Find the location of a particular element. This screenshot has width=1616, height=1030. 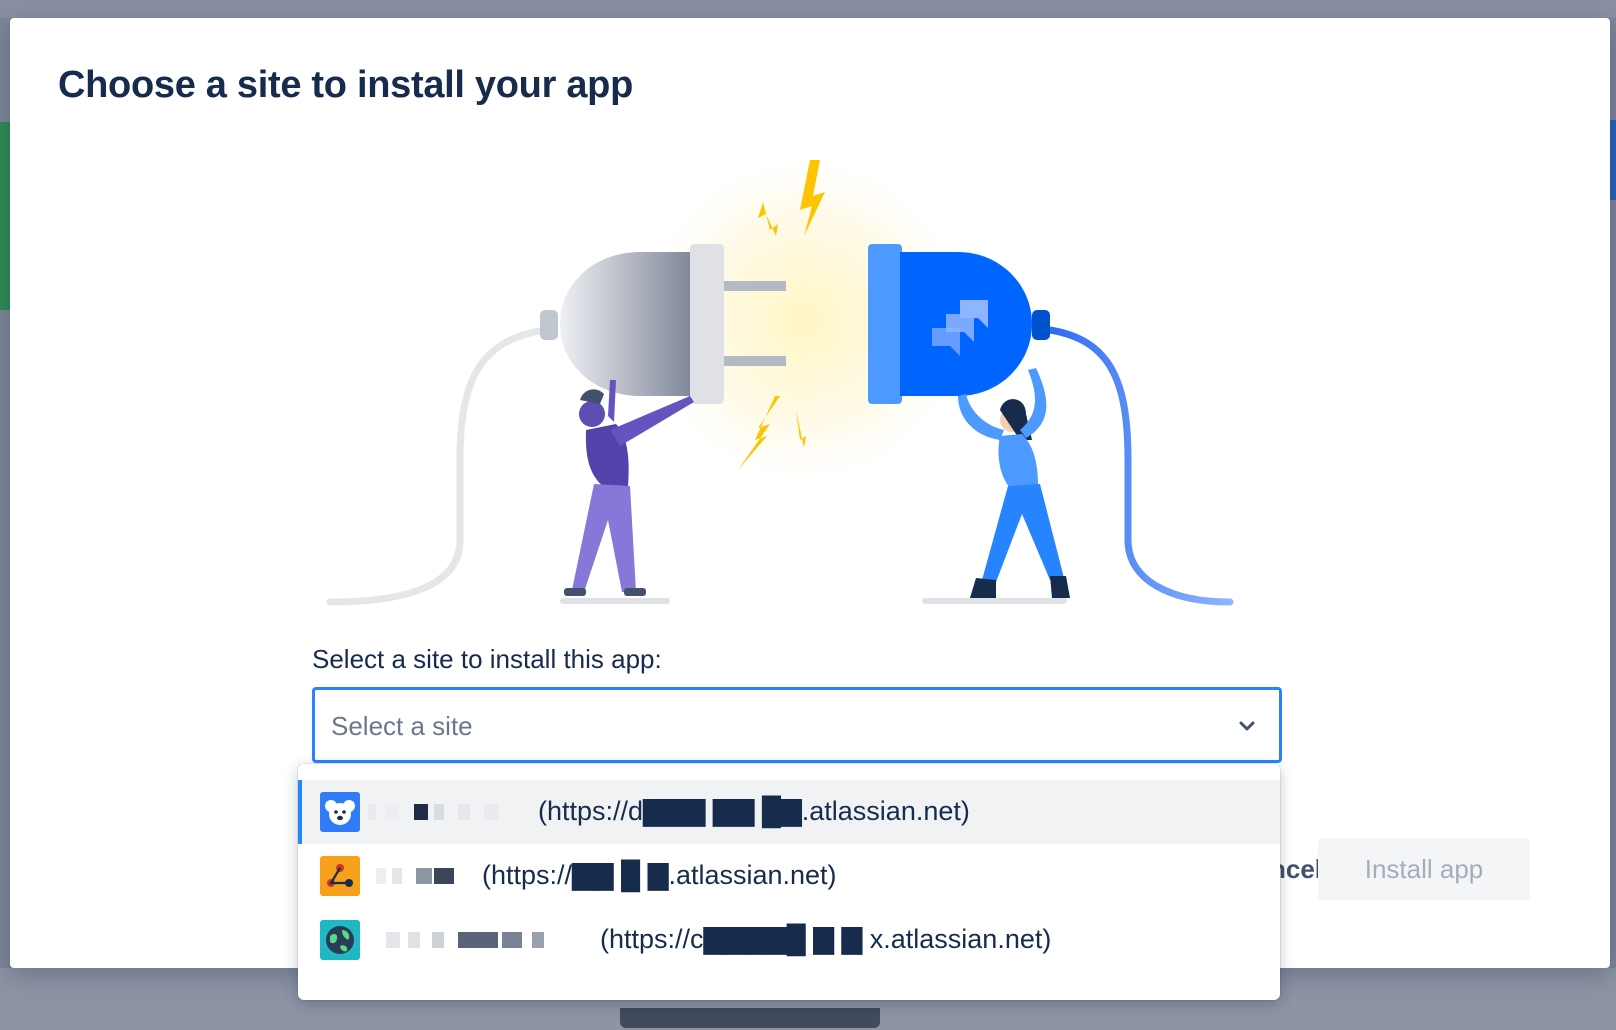

site-select-placeholder: Select a site is located at coordinates (402, 726).